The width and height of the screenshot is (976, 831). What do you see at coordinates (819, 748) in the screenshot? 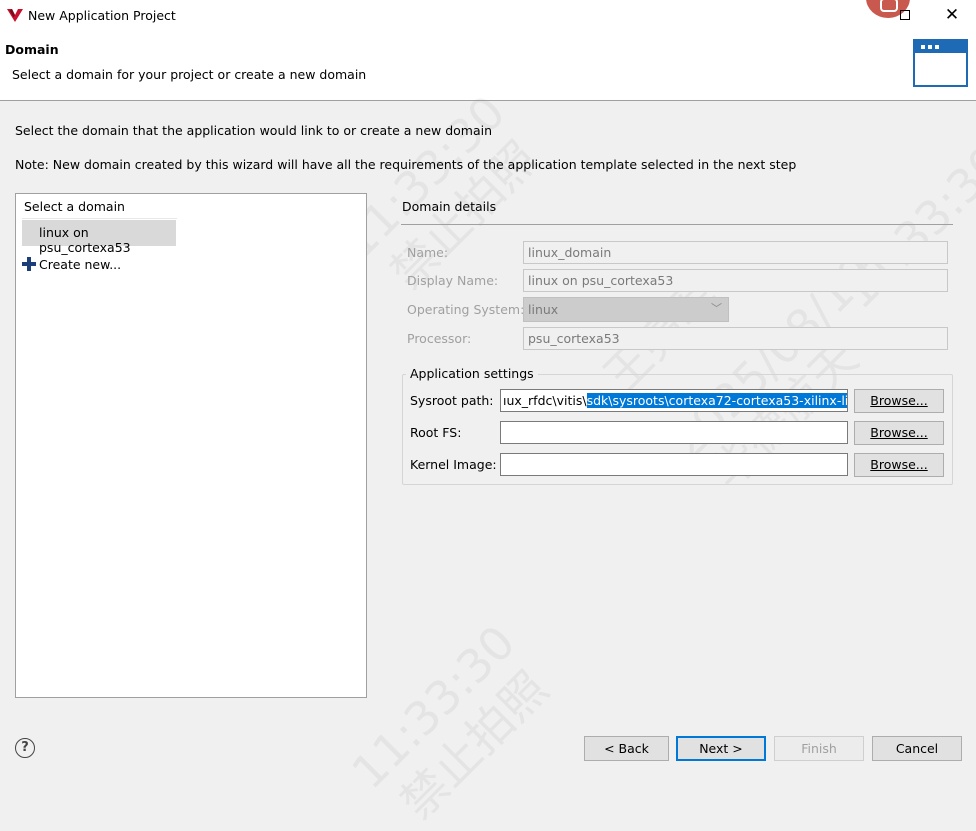
I see `finish-button: Finish` at bounding box center [819, 748].